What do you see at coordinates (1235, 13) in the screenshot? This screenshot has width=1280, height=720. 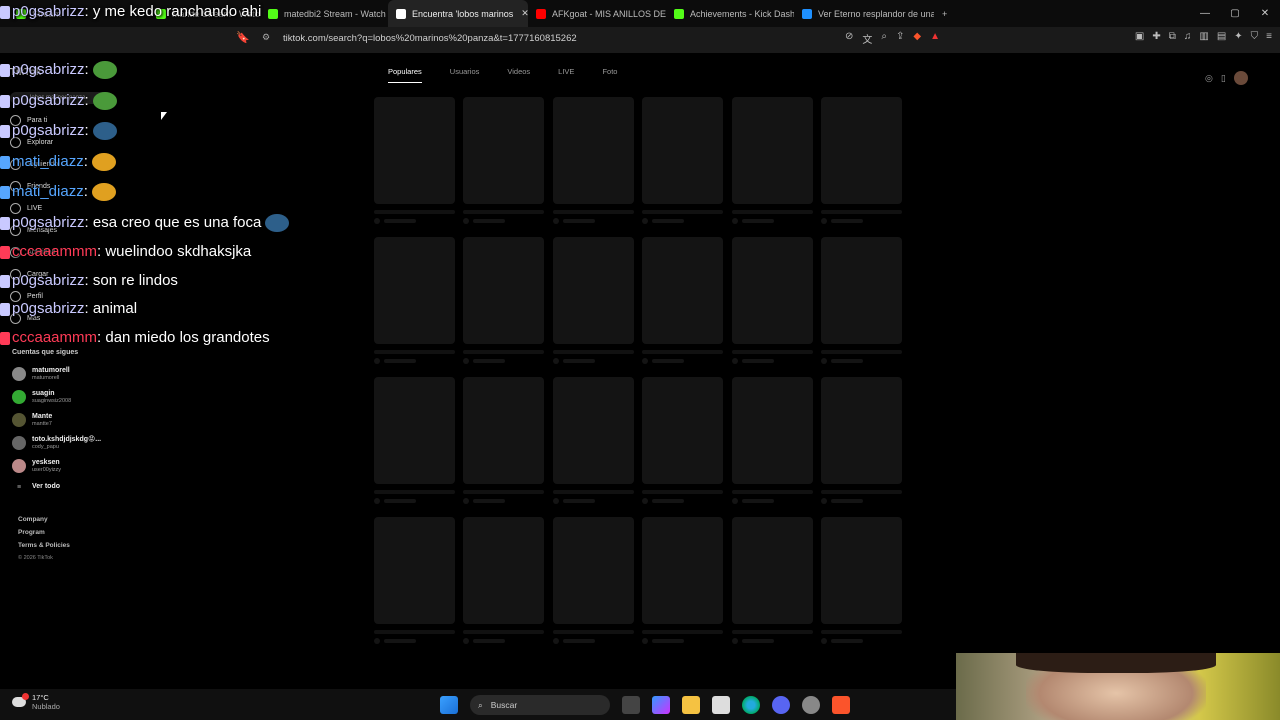 I see `maximize-button: ▢` at bounding box center [1235, 13].